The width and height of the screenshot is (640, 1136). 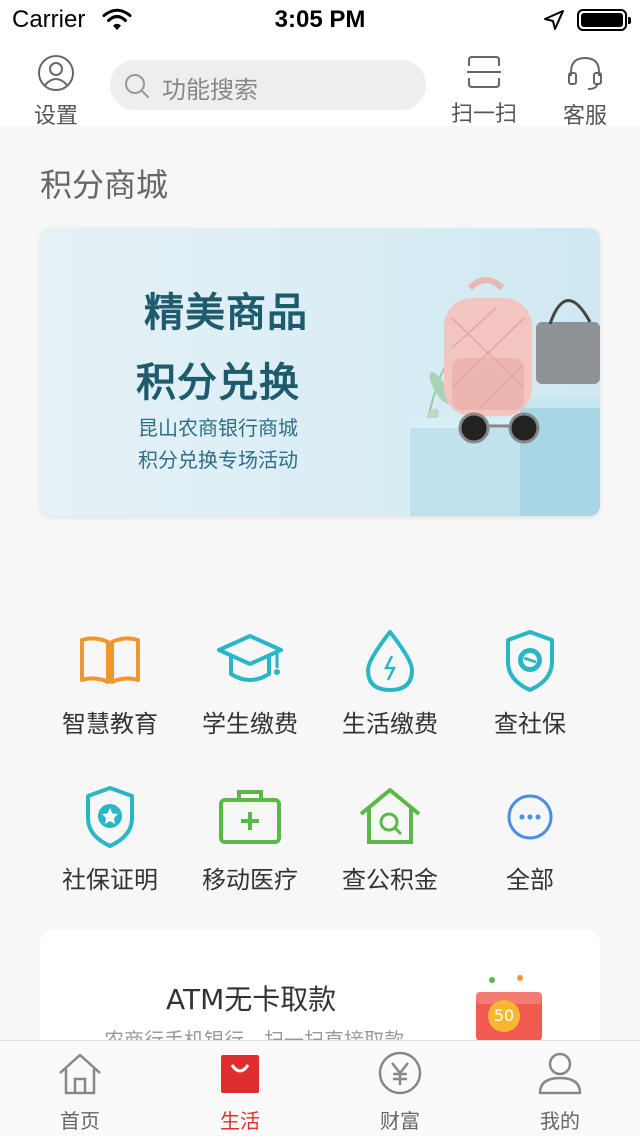 I want to click on tab-label: 生活, so click(x=240, y=1121).